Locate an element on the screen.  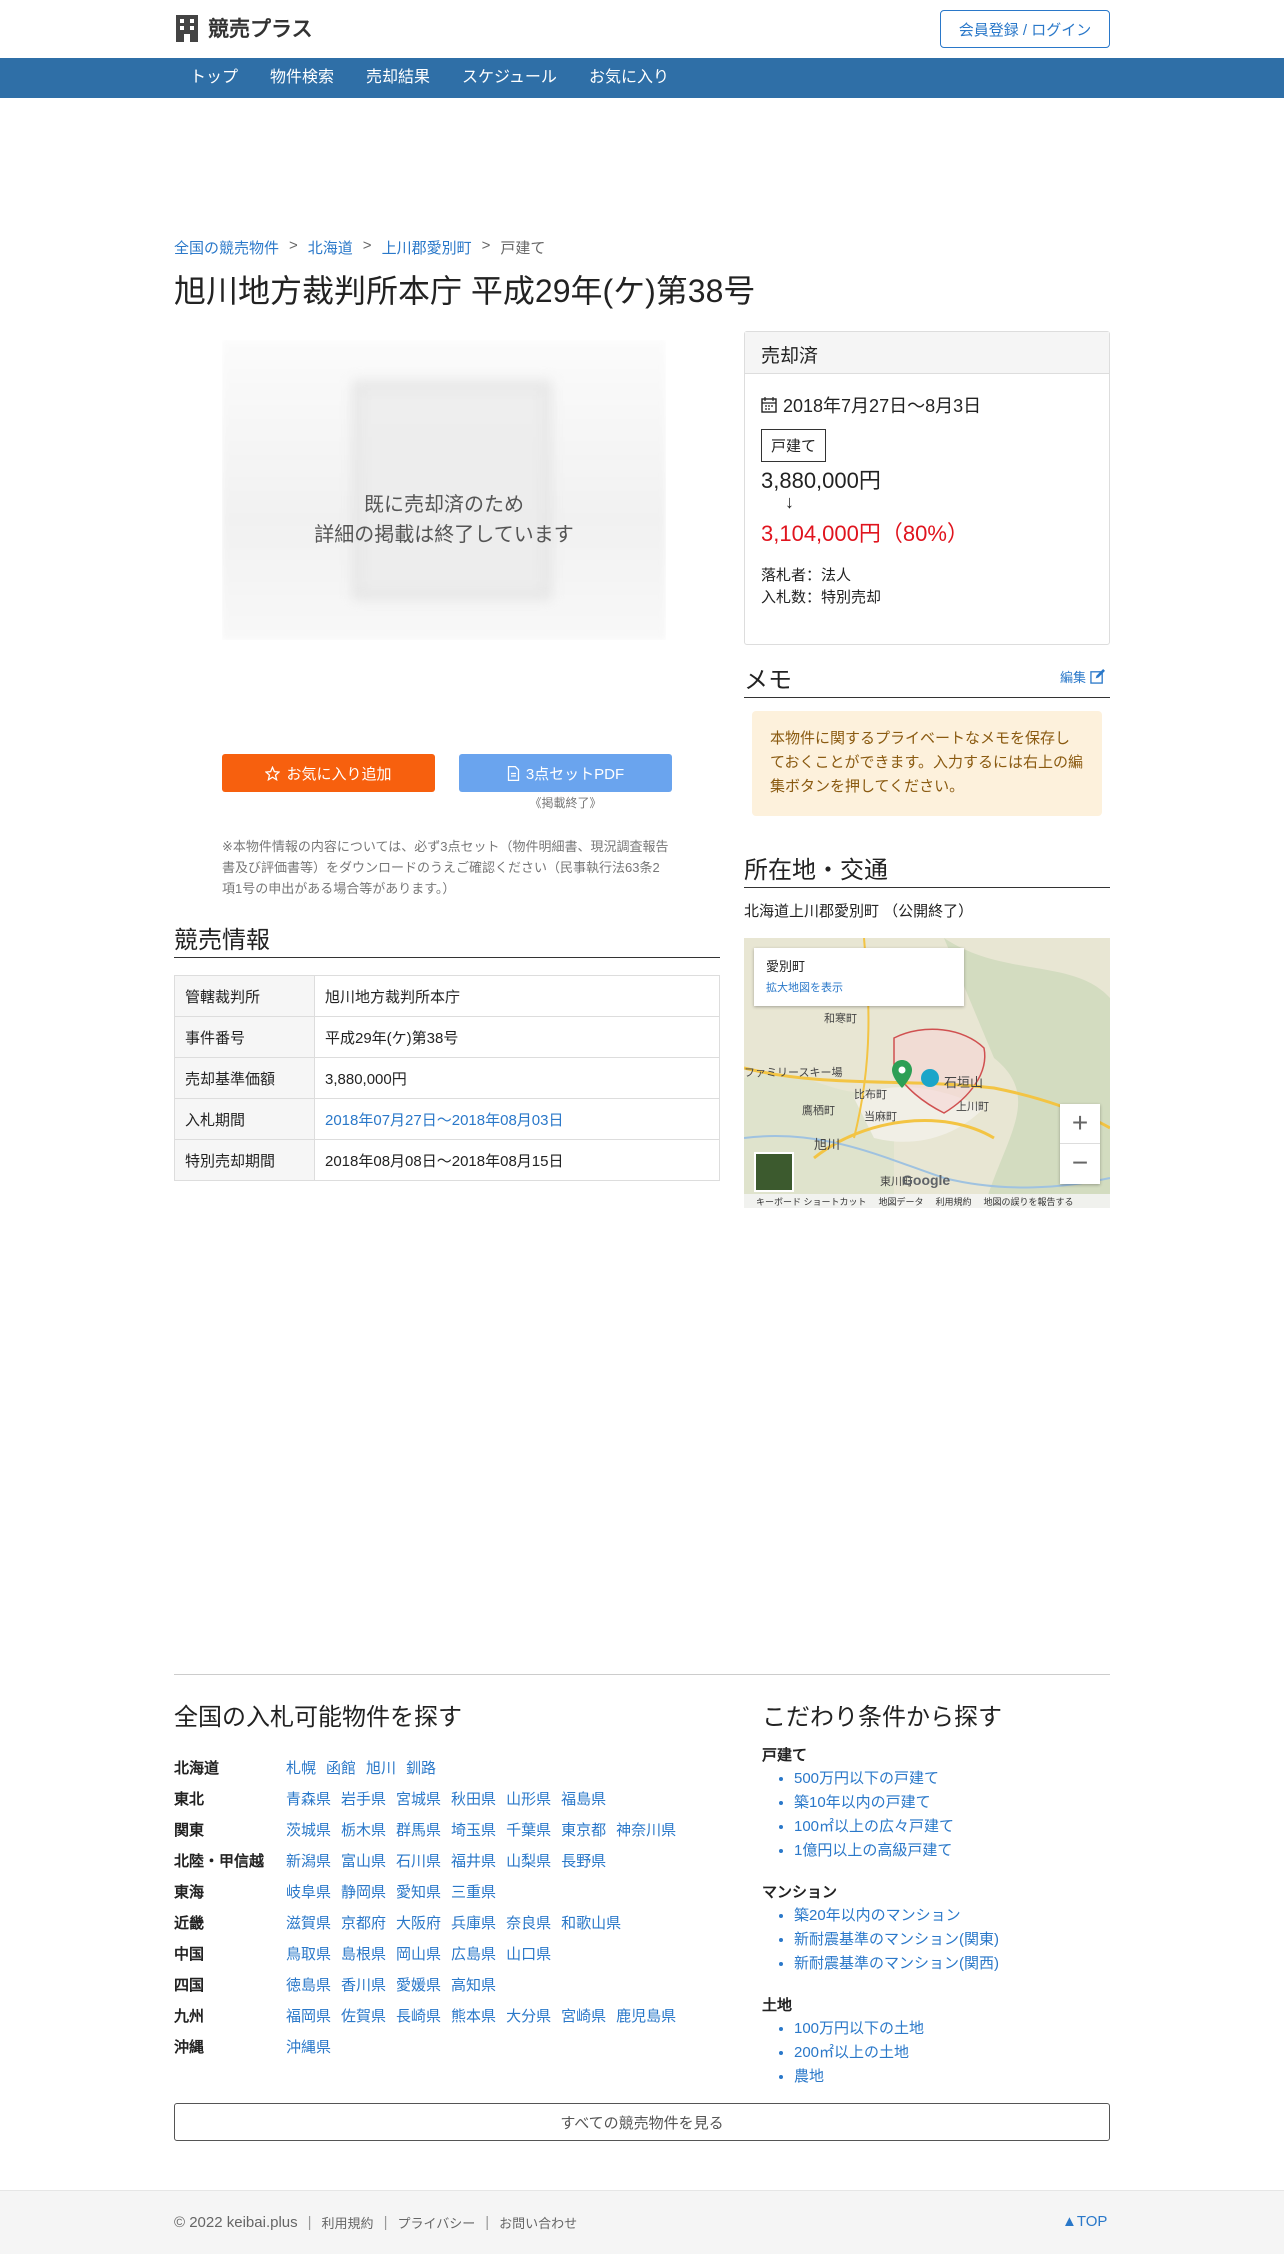
view-all-button: すべての競売物件を見る is located at coordinates (642, 2122).